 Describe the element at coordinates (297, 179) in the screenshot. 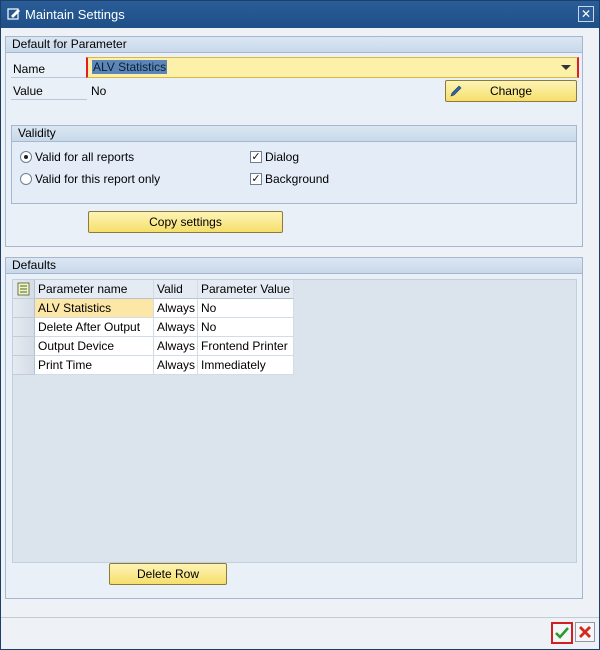

I see `background-checkbox-label: Background` at that location.